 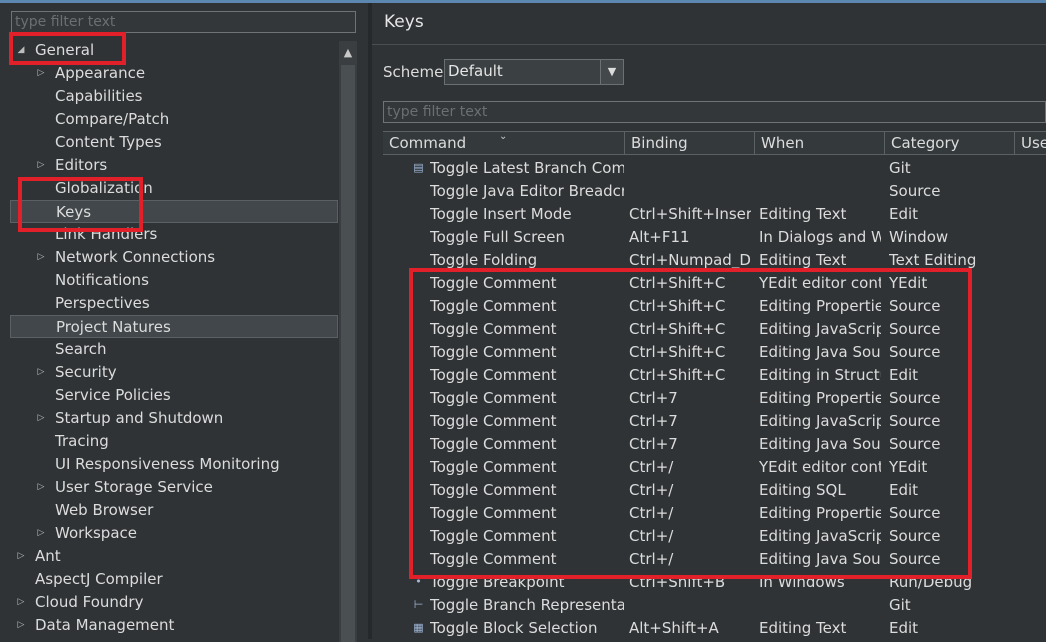 What do you see at coordinates (174, 234) in the screenshot?
I see `tree-item-link-handlers: Link Handlers` at bounding box center [174, 234].